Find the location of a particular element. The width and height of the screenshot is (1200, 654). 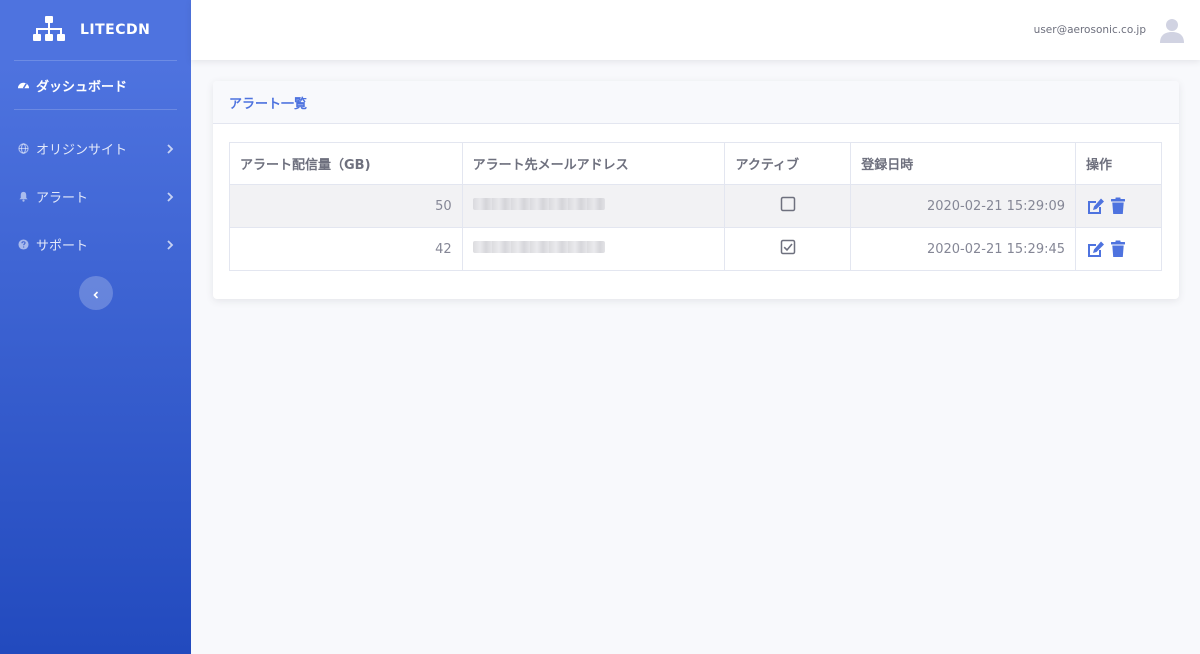

table-row: 42 2020-02-21 15:29:45 is located at coordinates (695, 249).